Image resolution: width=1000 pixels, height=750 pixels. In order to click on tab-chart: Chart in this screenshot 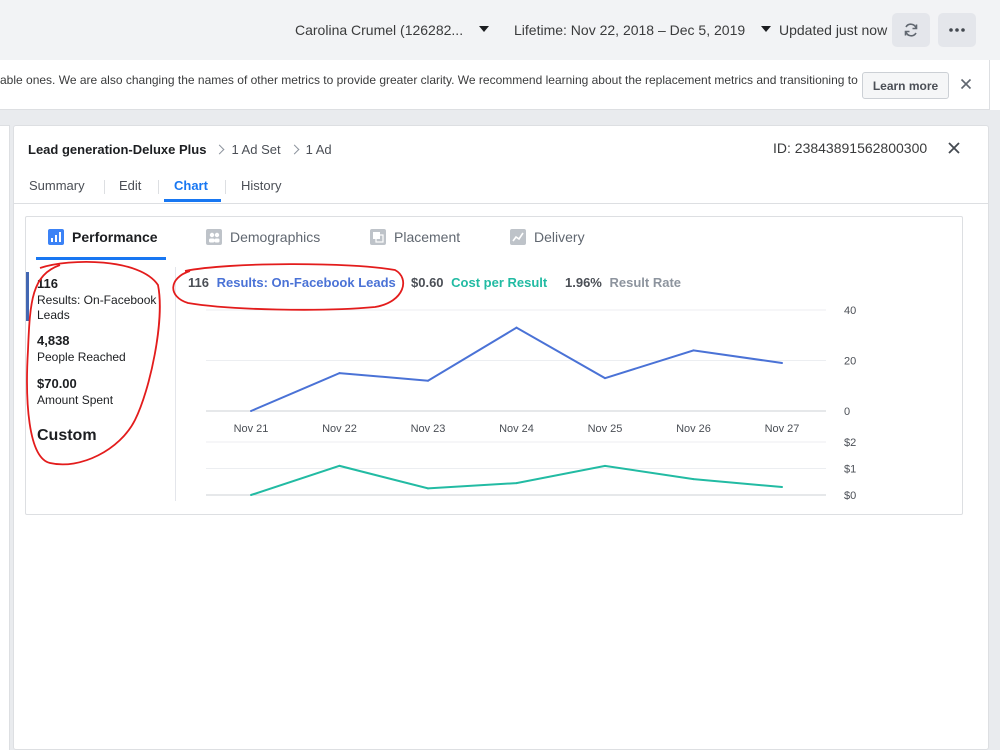, I will do `click(191, 185)`.